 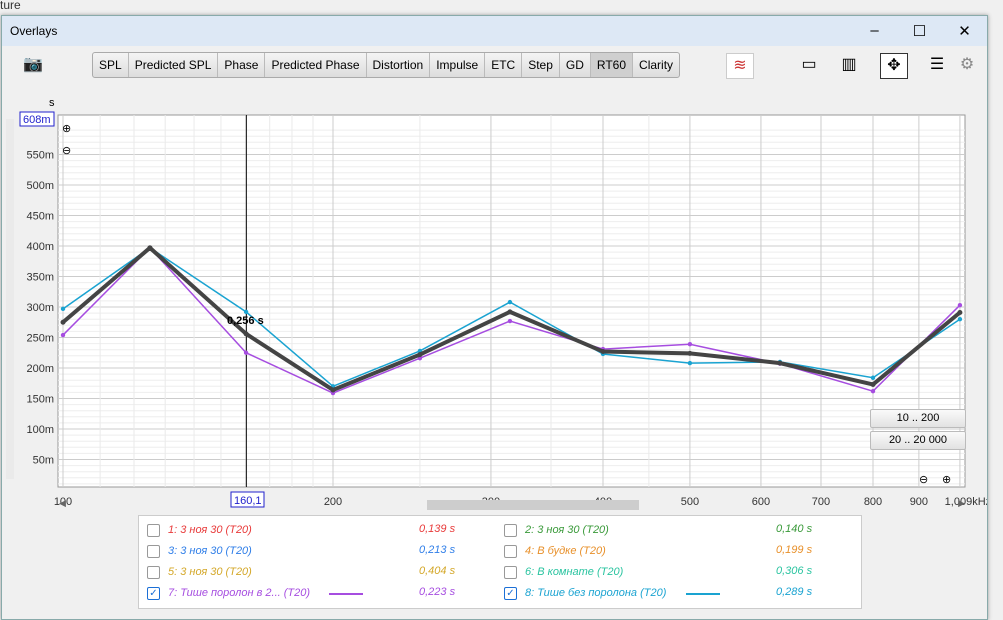 What do you see at coordinates (399, 65) in the screenshot?
I see `tab-distortion: Distortion` at bounding box center [399, 65].